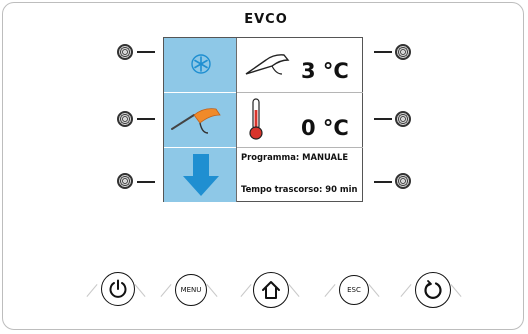 The height and width of the screenshot is (334, 528). Describe the element at coordinates (196, 121) in the screenshot. I see `core-probe-icon` at that location.